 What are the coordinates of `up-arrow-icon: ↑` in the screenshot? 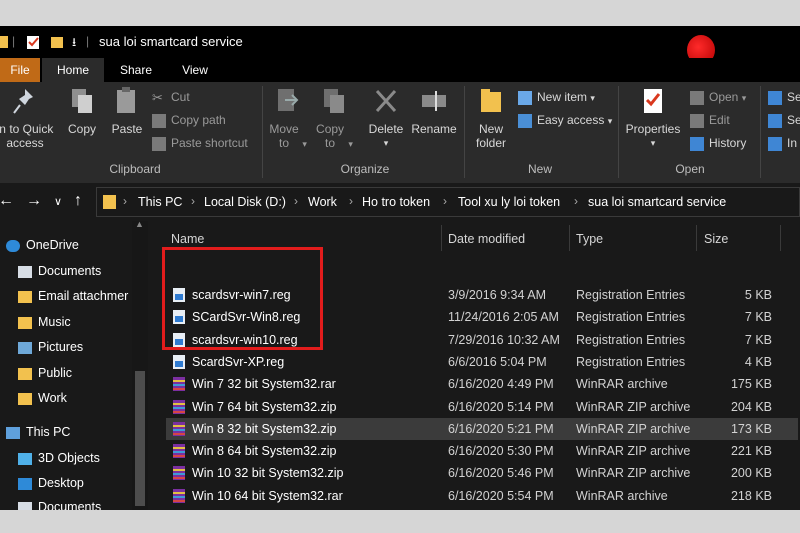 It's located at (78, 201).